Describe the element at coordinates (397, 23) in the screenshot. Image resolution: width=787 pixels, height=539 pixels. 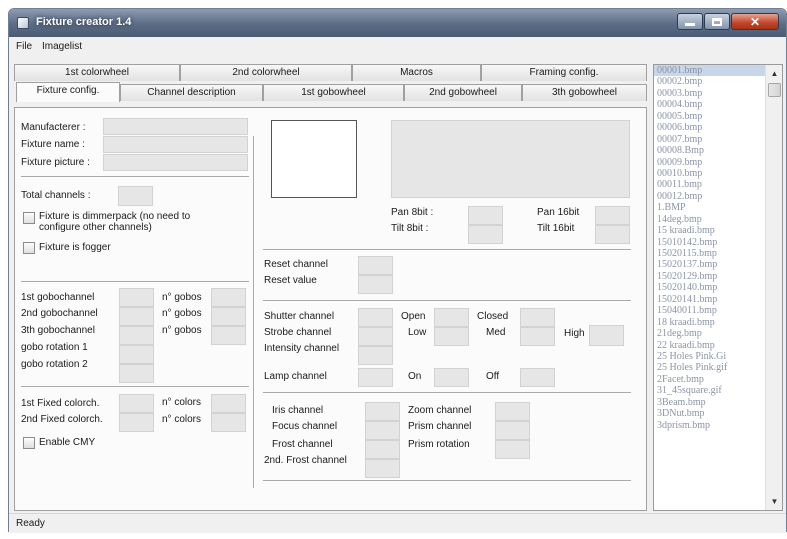
I see `title-bar: Fixture creator 1.4 ✕` at that location.